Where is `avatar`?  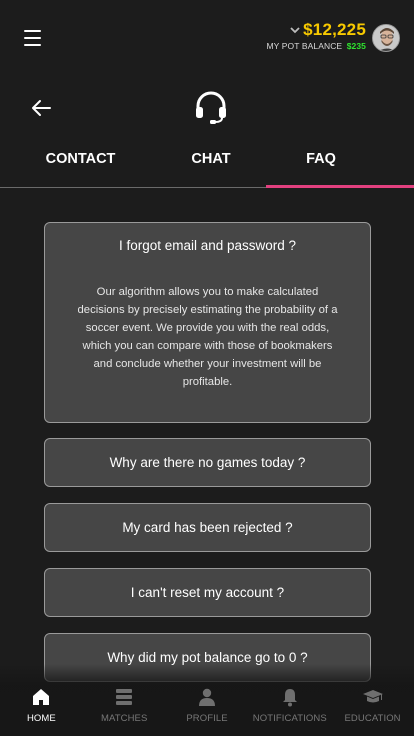
avatar is located at coordinates (386, 38).